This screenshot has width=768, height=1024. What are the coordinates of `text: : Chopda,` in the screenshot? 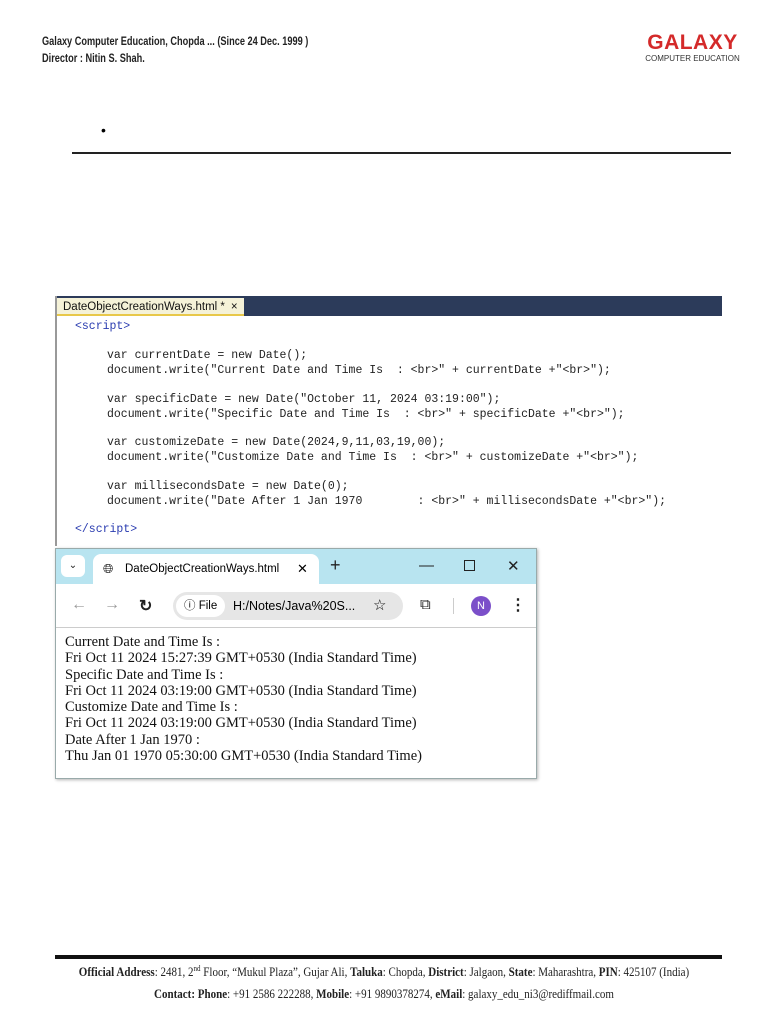 It's located at (405, 972).